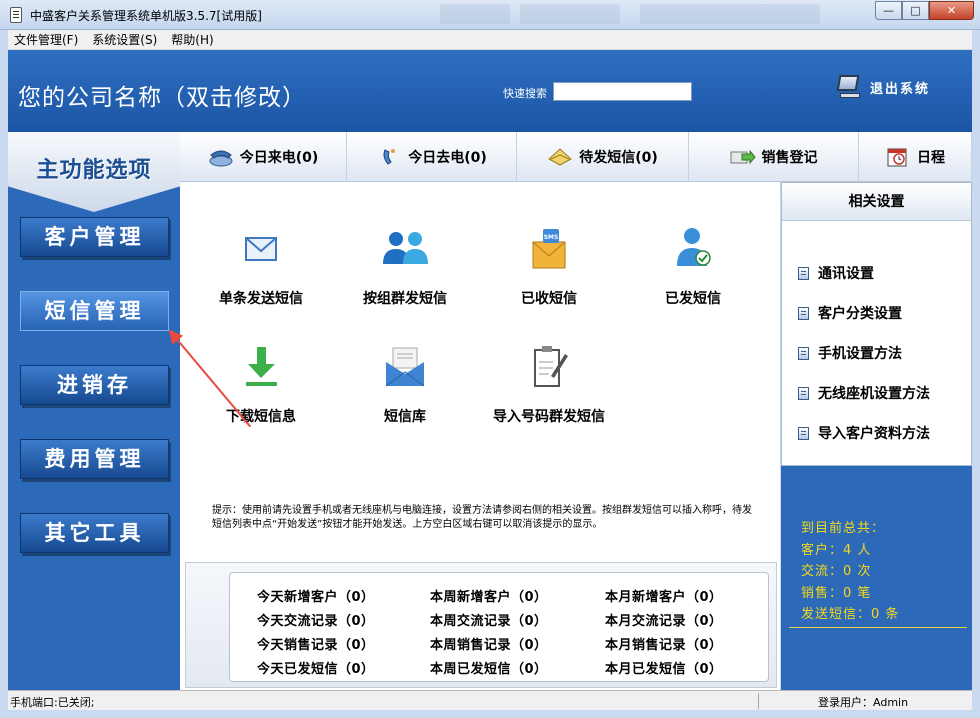  What do you see at coordinates (405, 249) in the screenshot?
I see `user-group-icon` at bounding box center [405, 249].